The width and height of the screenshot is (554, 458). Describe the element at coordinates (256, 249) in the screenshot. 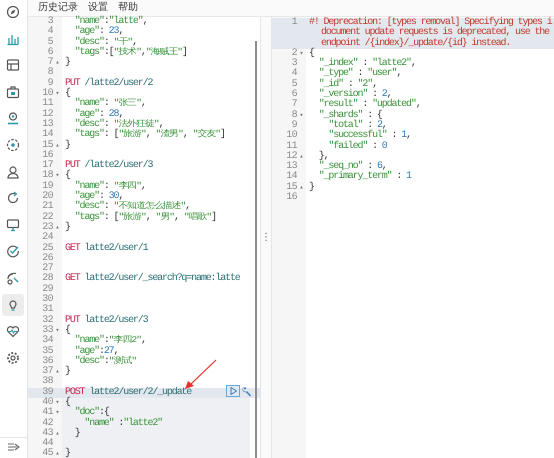

I see `scrollbar` at that location.